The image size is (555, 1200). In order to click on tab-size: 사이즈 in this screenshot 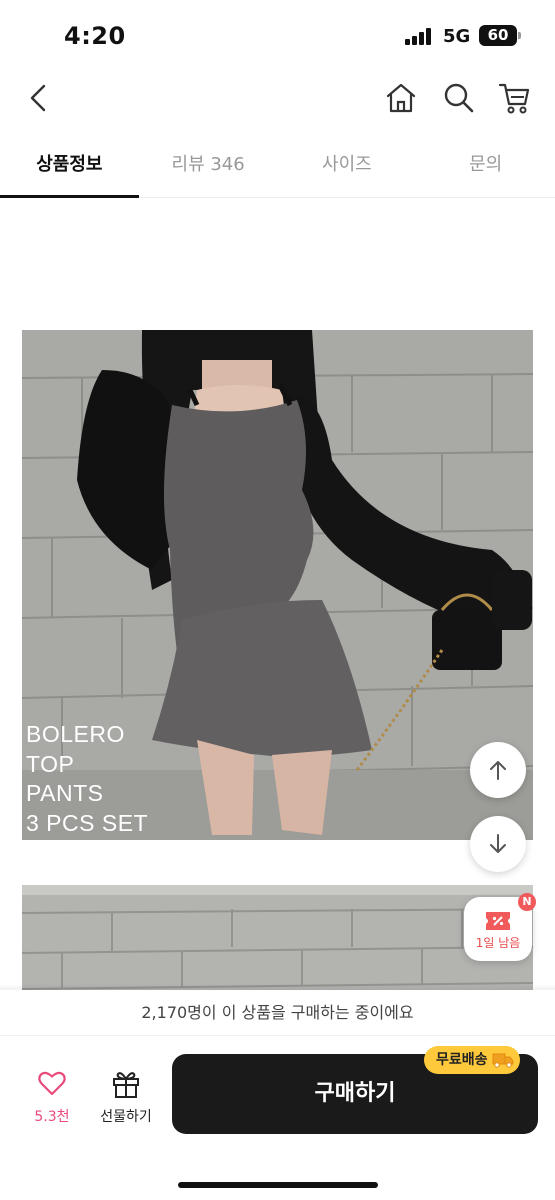, I will do `click(347, 166)`.